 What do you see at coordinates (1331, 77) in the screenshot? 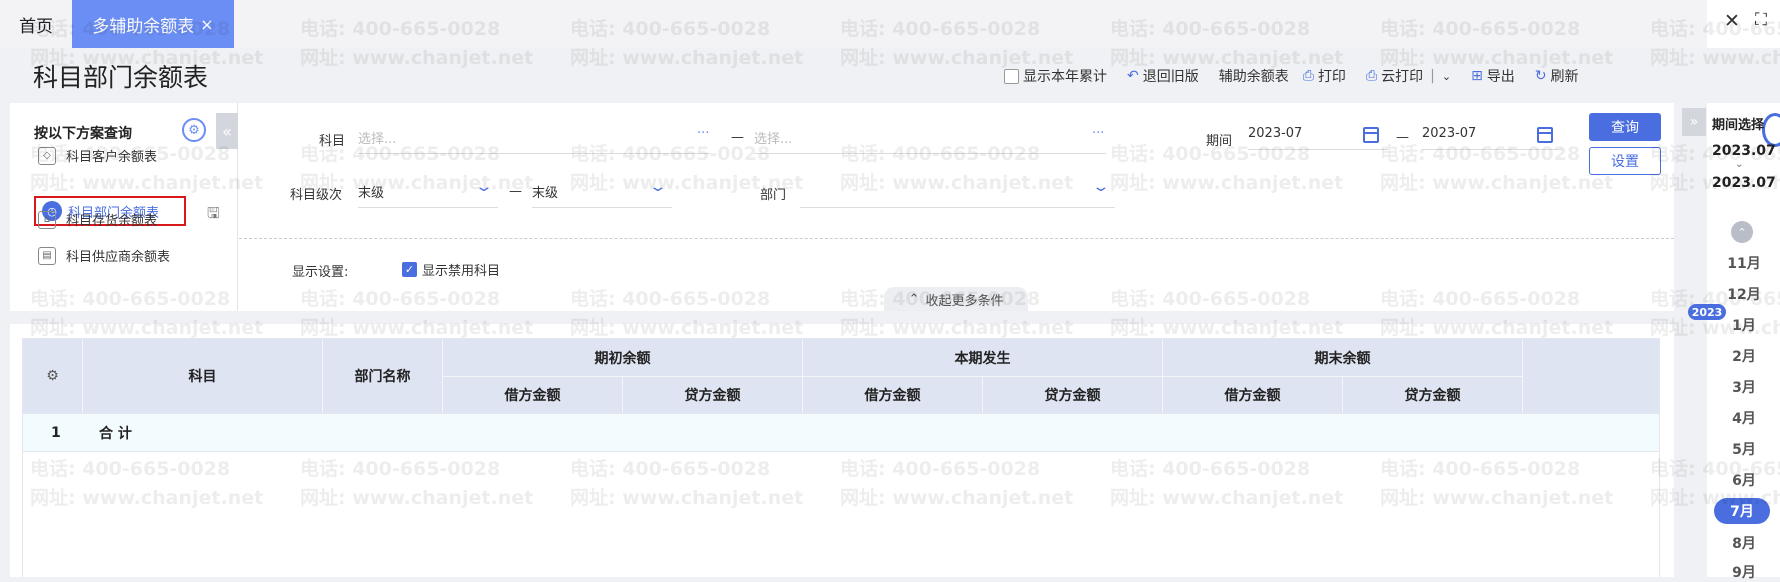
I see `print-label: 打印` at bounding box center [1331, 77].